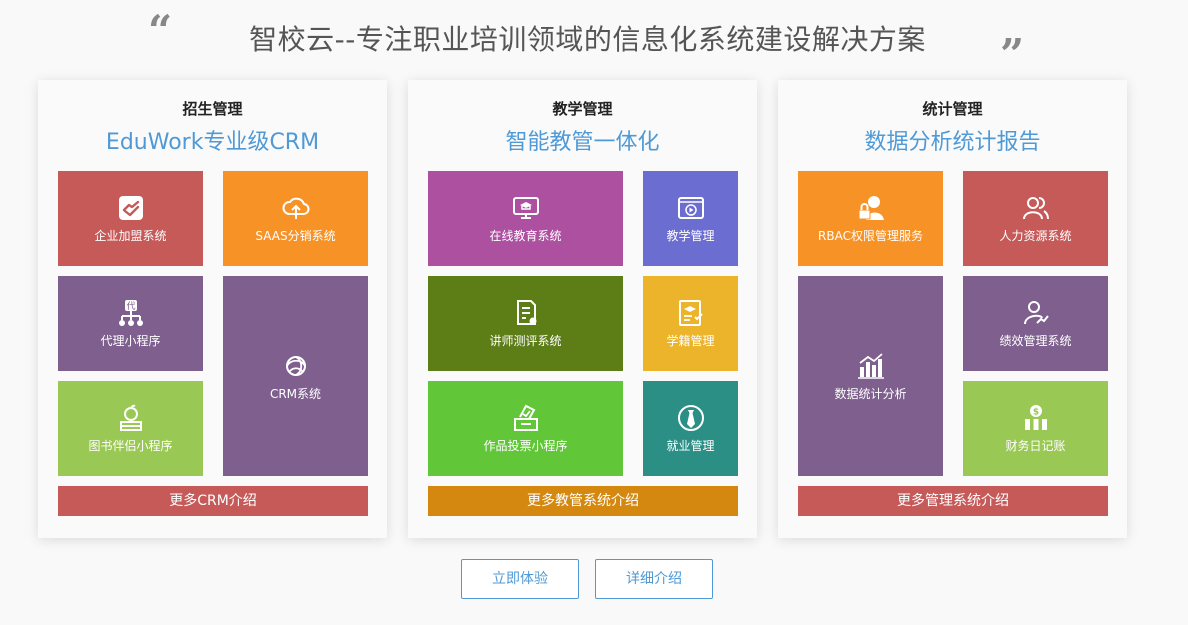 Image resolution: width=1188 pixels, height=625 pixels. What do you see at coordinates (213, 501) in the screenshot?
I see `more-crm-button: 更多CRM介绍` at bounding box center [213, 501].